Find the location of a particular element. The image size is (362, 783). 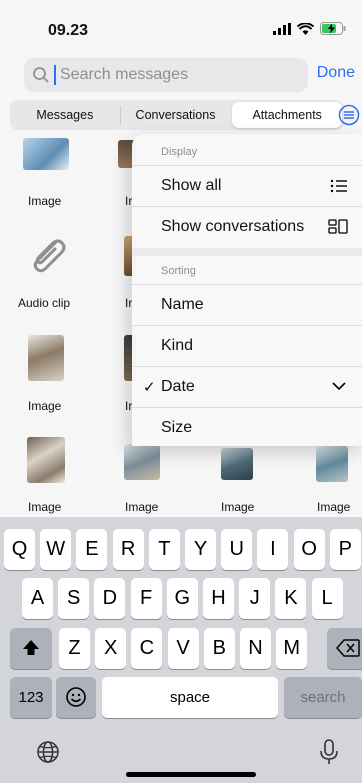

key-k: K is located at coordinates (291, 598).